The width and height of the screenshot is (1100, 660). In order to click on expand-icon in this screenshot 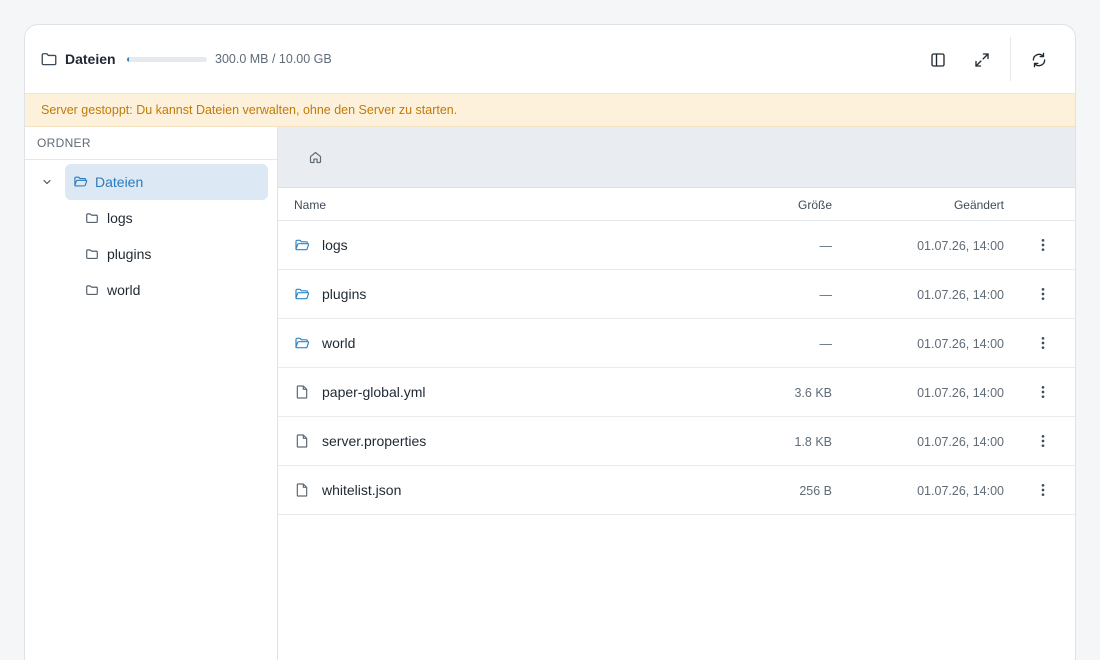, I will do `click(982, 60)`.